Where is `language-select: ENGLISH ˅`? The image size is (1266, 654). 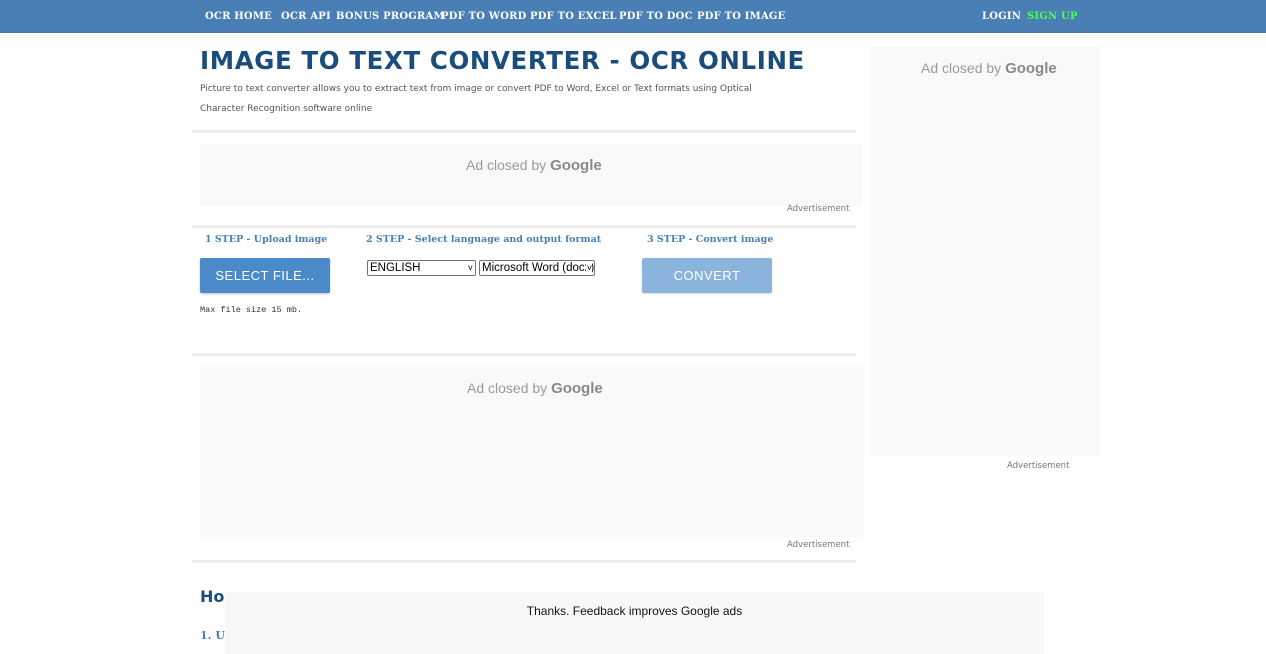 language-select: ENGLISH ˅ is located at coordinates (421, 268).